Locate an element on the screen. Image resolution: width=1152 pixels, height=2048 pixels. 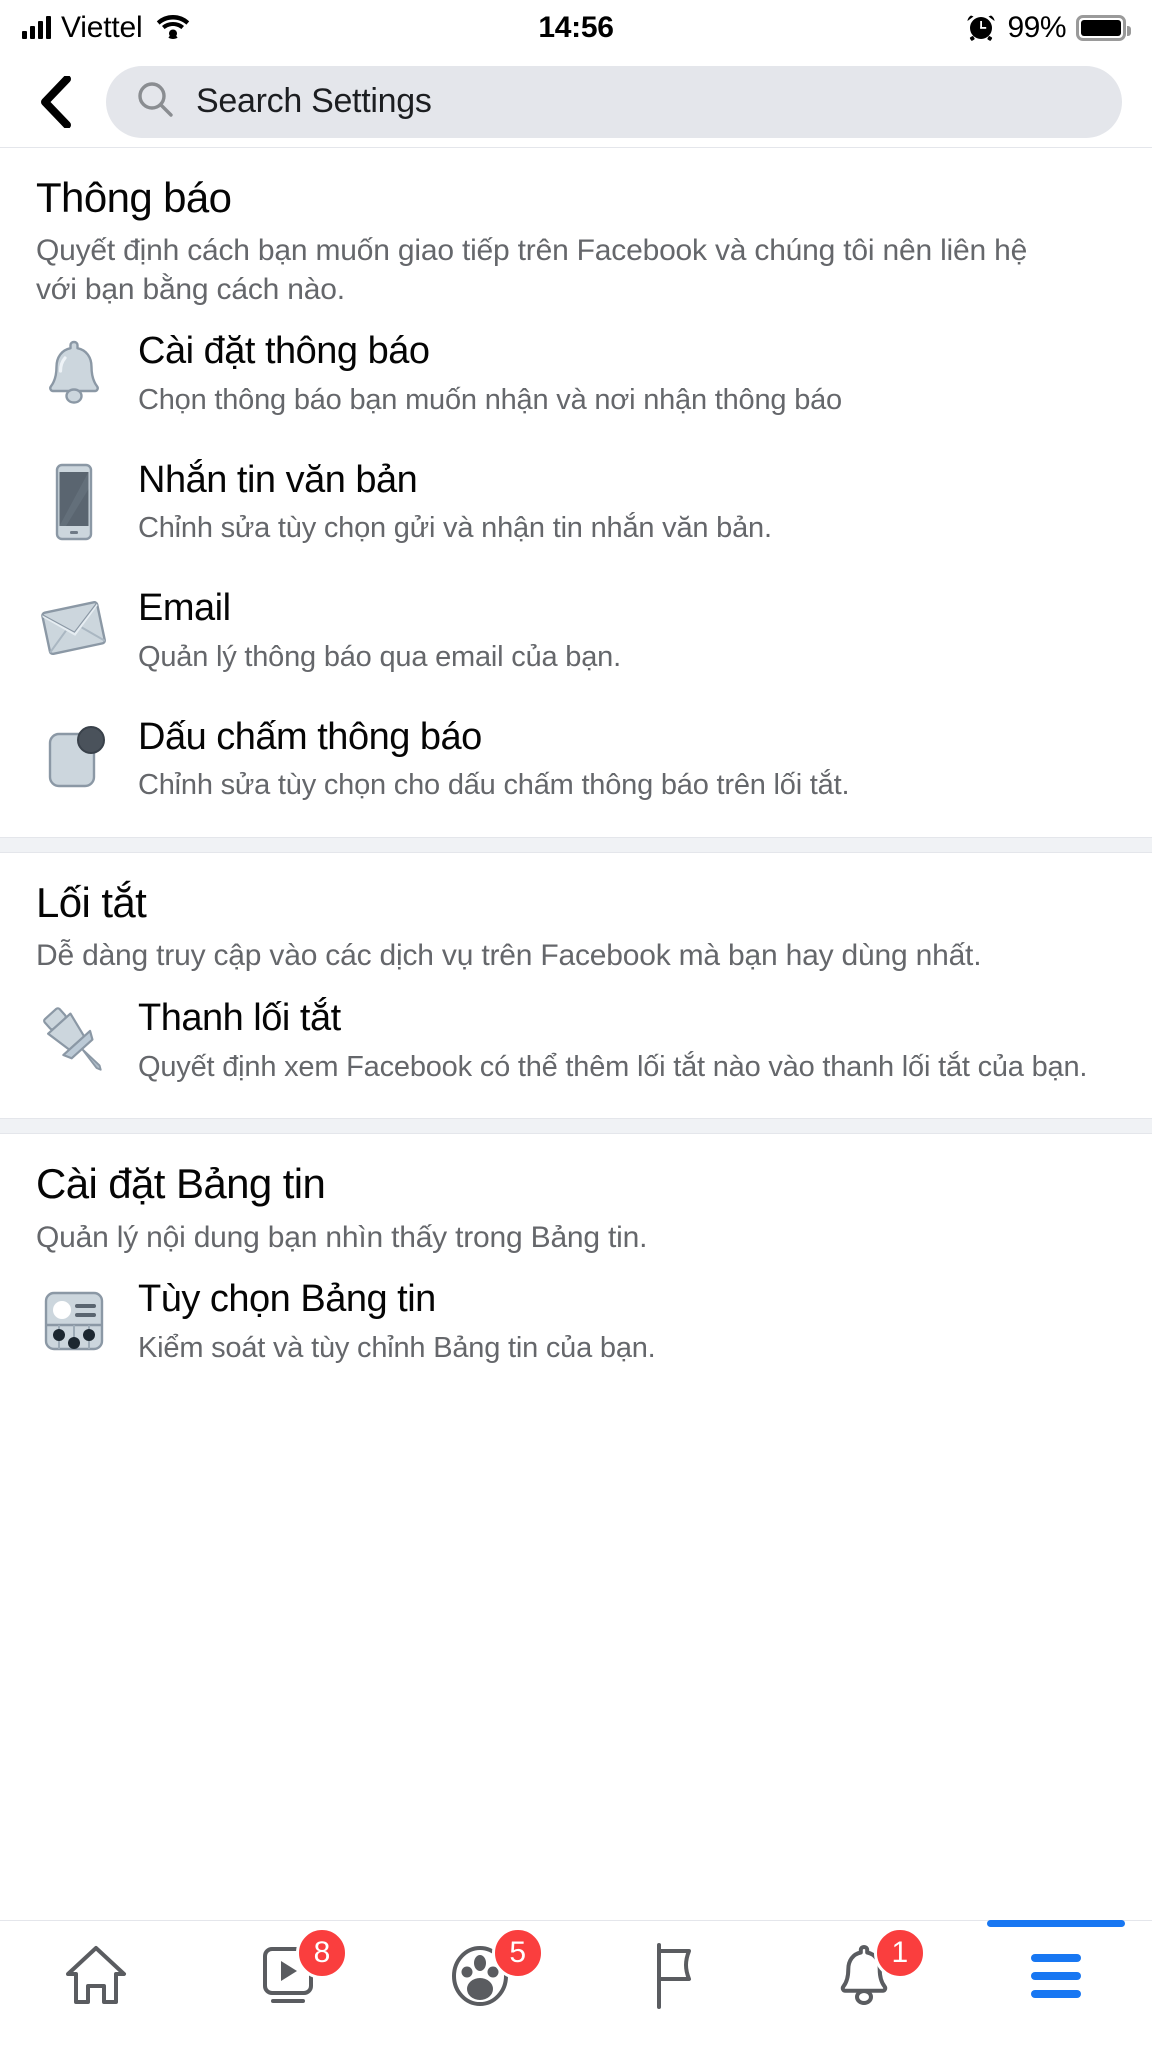
home-icon is located at coordinates (96, 1975).